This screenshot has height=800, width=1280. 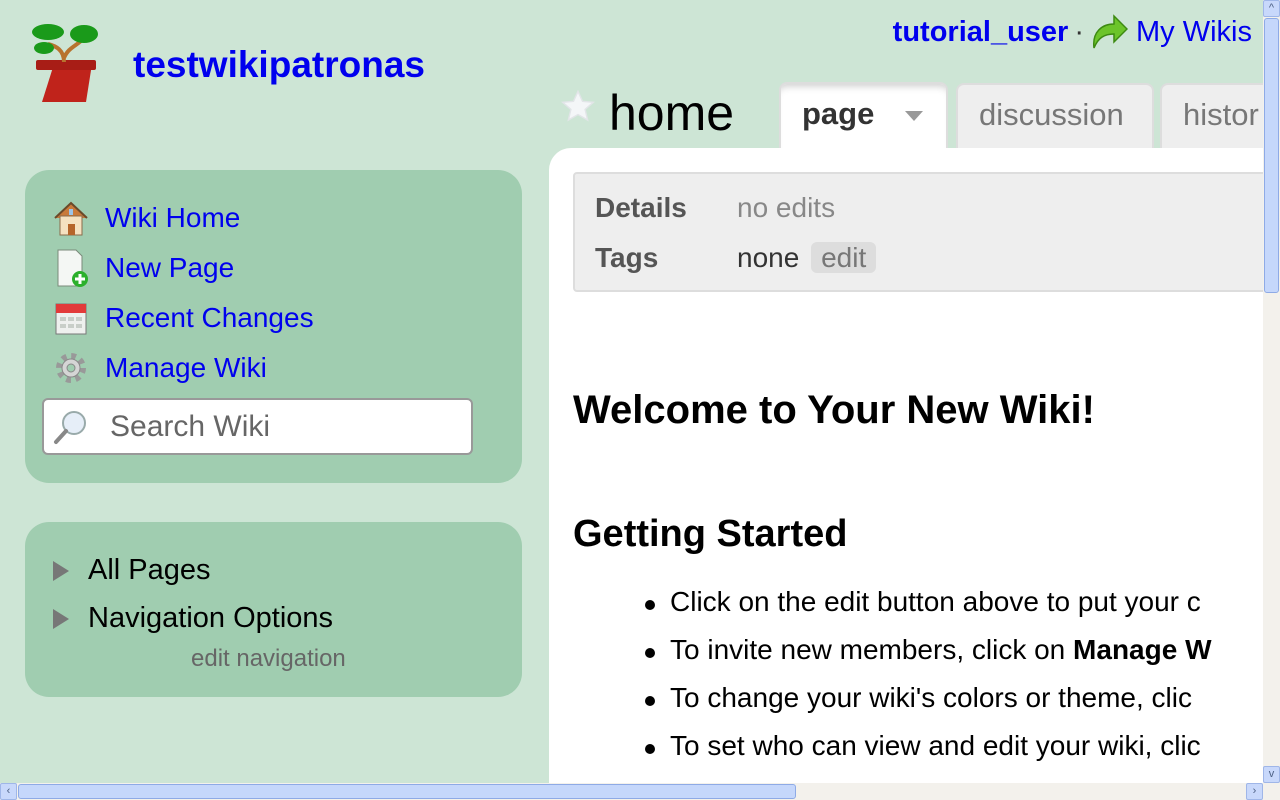 I want to click on my-wikis-link: My Wikis, so click(x=1194, y=32).